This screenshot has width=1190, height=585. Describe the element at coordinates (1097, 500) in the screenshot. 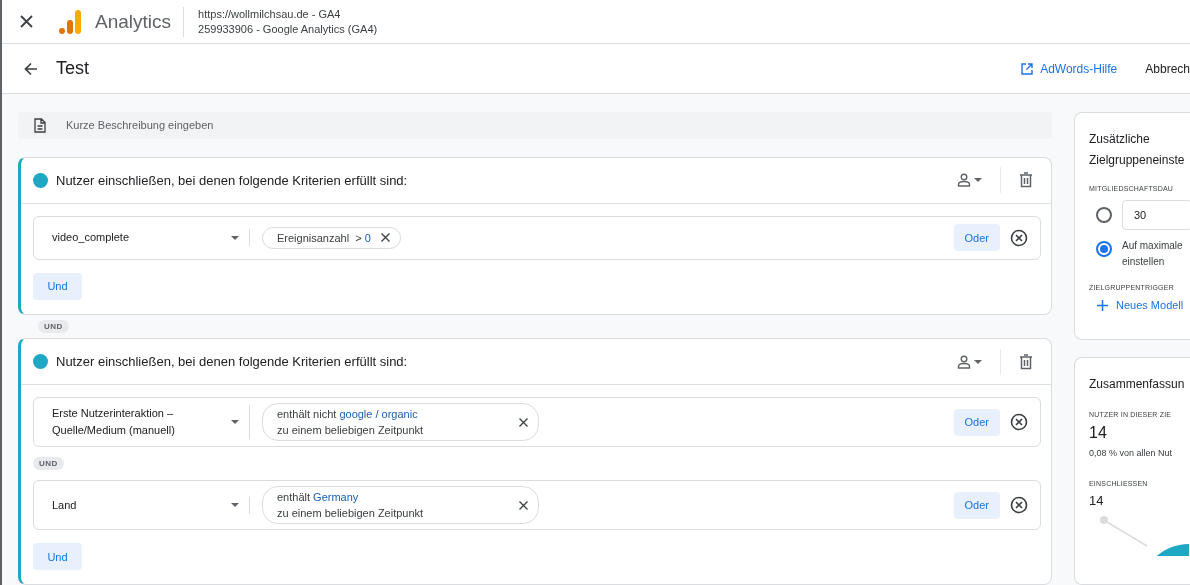

I see `include-count: 14` at that location.